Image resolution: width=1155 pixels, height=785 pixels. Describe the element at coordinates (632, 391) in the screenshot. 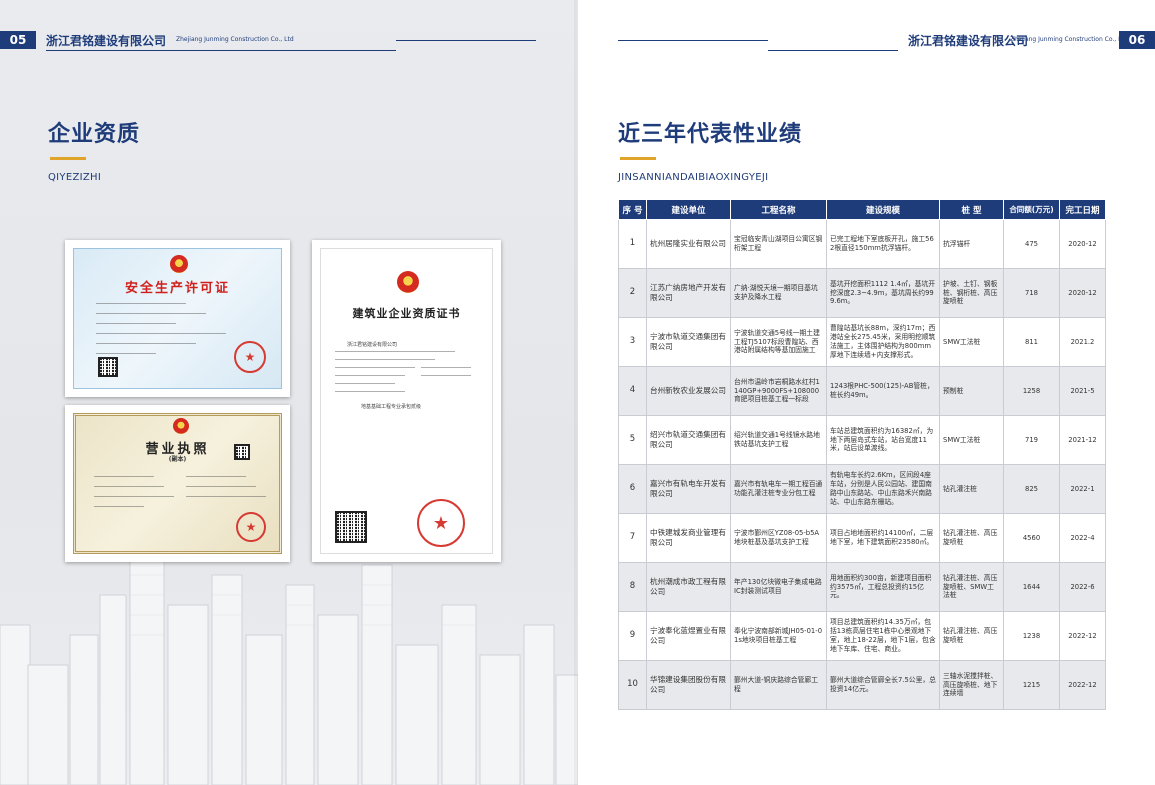

I see `cell-no: 4` at that location.